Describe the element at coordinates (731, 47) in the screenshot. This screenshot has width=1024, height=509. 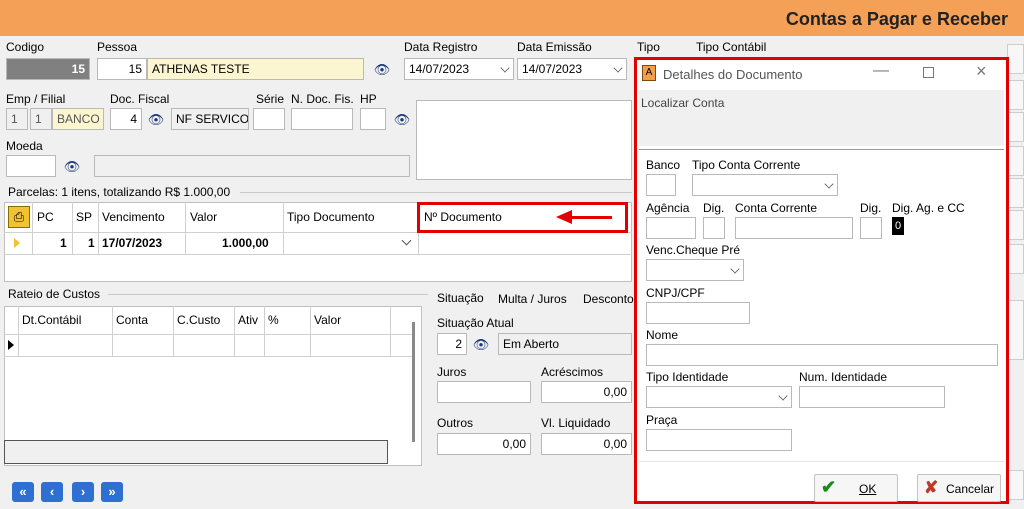
I see `tipo-contabil-label: Tipo Contábil` at that location.